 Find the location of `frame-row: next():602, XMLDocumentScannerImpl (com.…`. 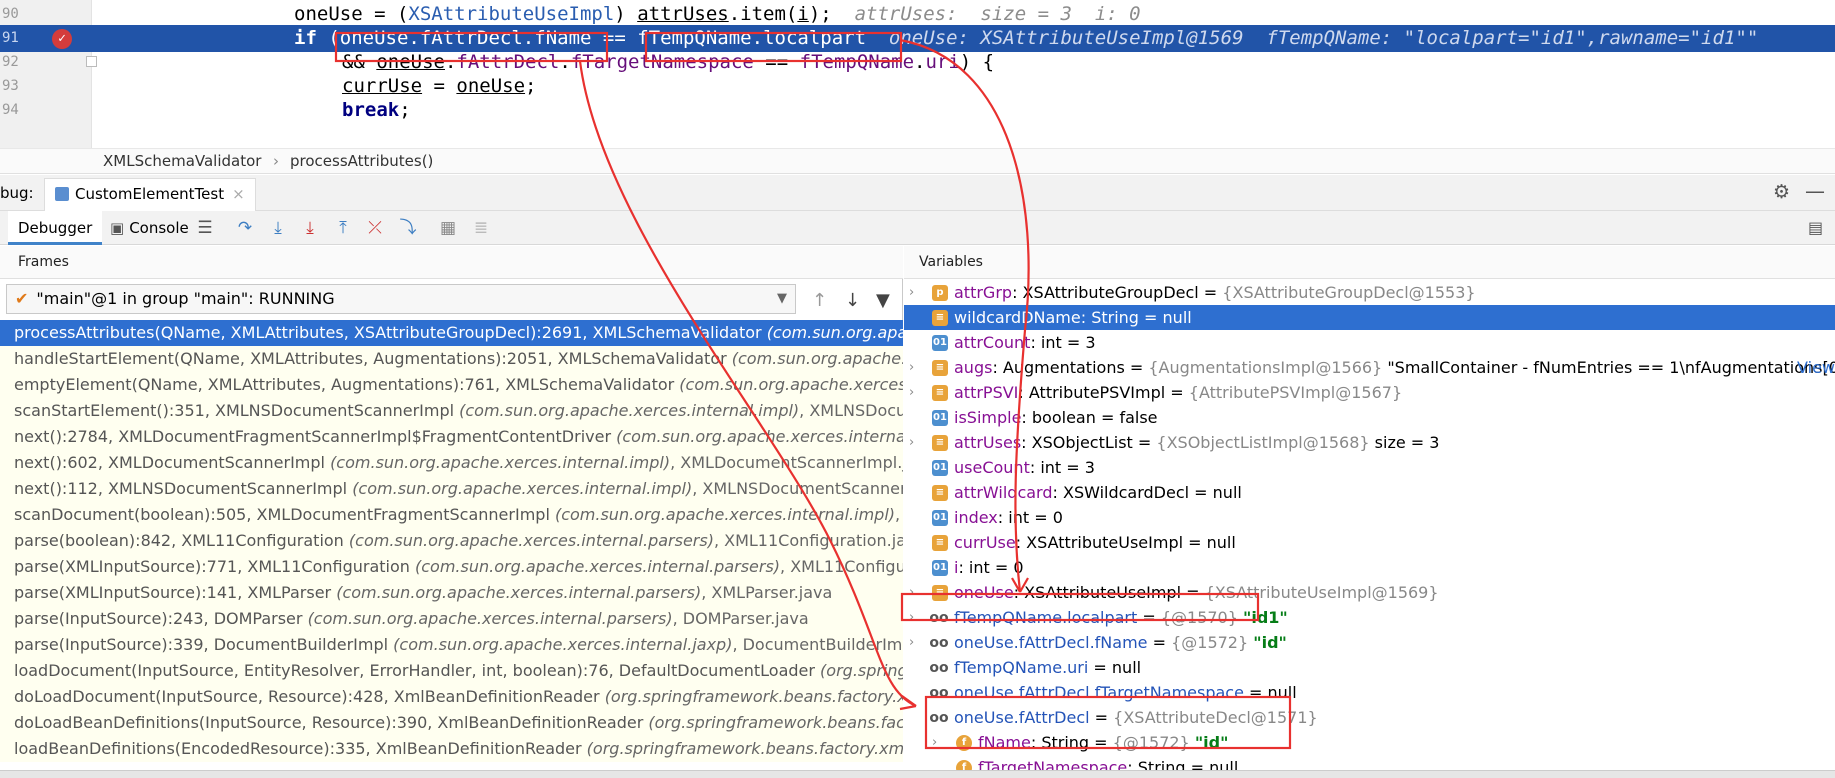

frame-row: next():602, XMLDocumentScannerImpl (com.… is located at coordinates (451, 463).